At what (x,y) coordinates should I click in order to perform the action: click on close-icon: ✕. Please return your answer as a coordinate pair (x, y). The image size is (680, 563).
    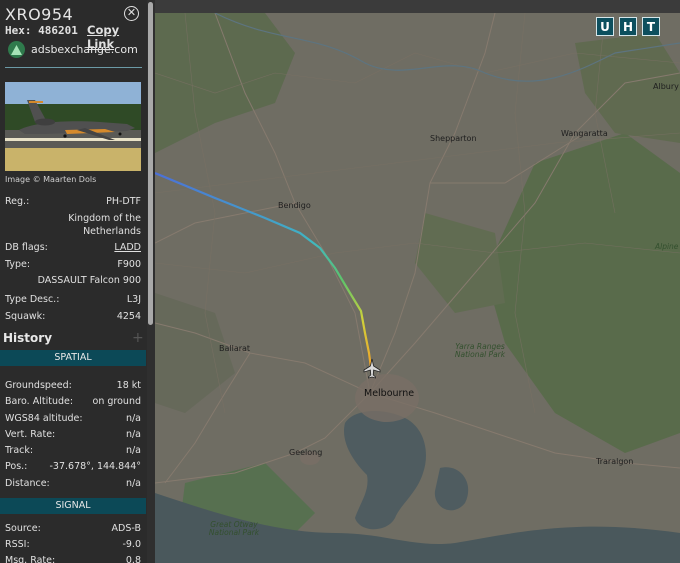
    Looking at the image, I should click on (131, 13).